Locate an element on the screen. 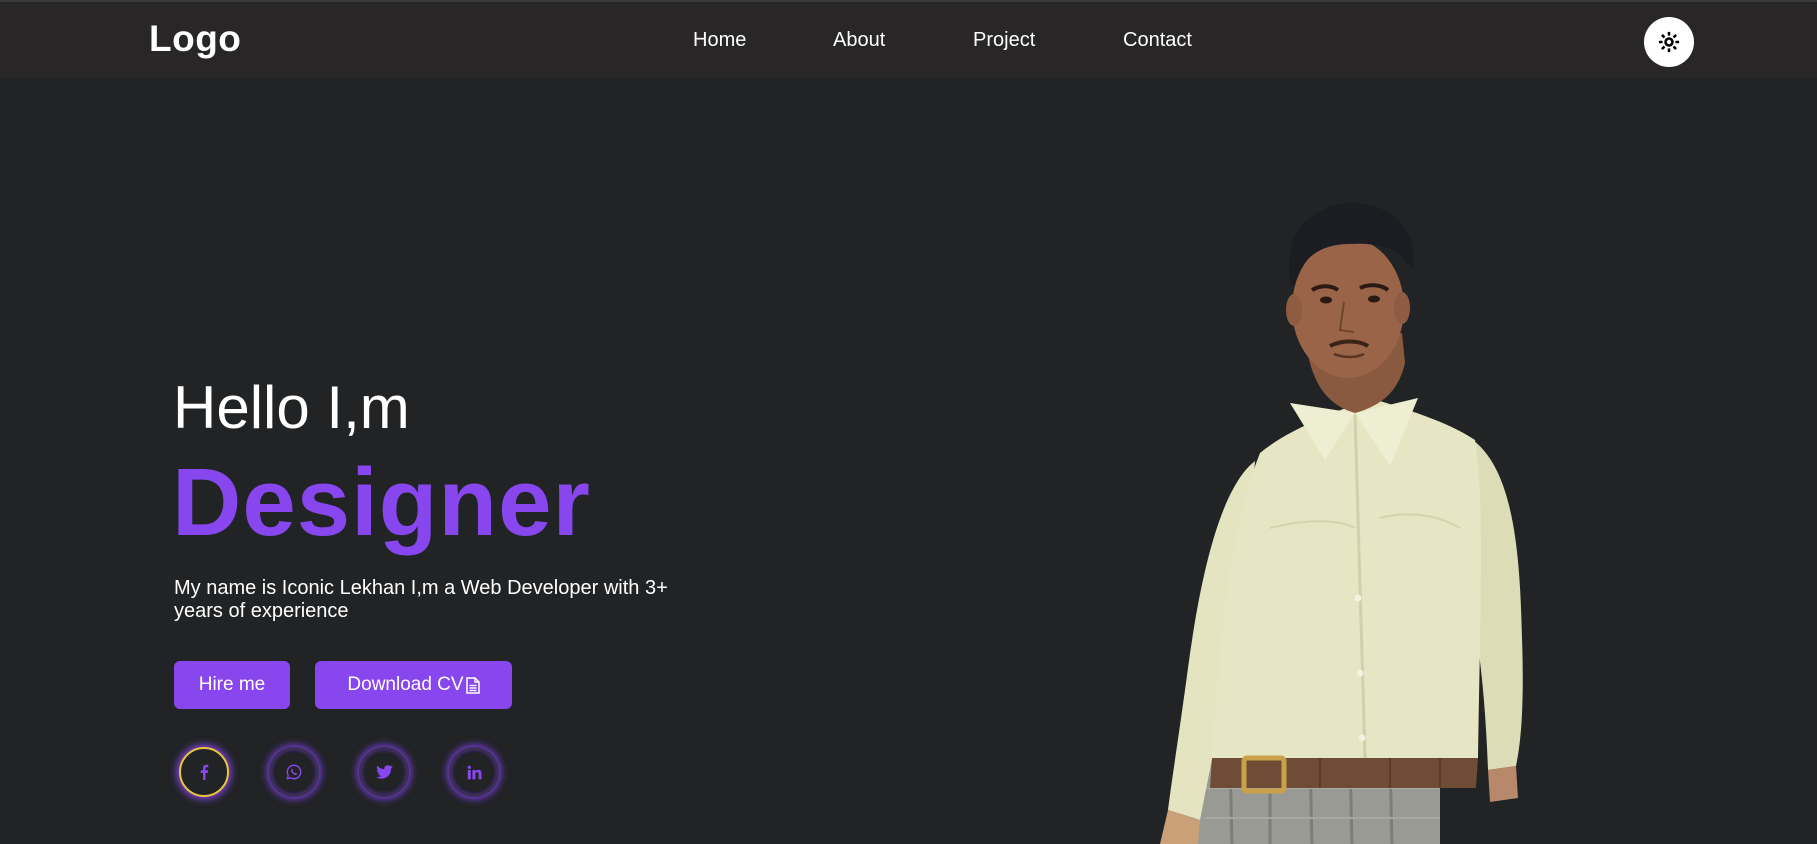  nav-home-link: Home is located at coordinates (719, 40).